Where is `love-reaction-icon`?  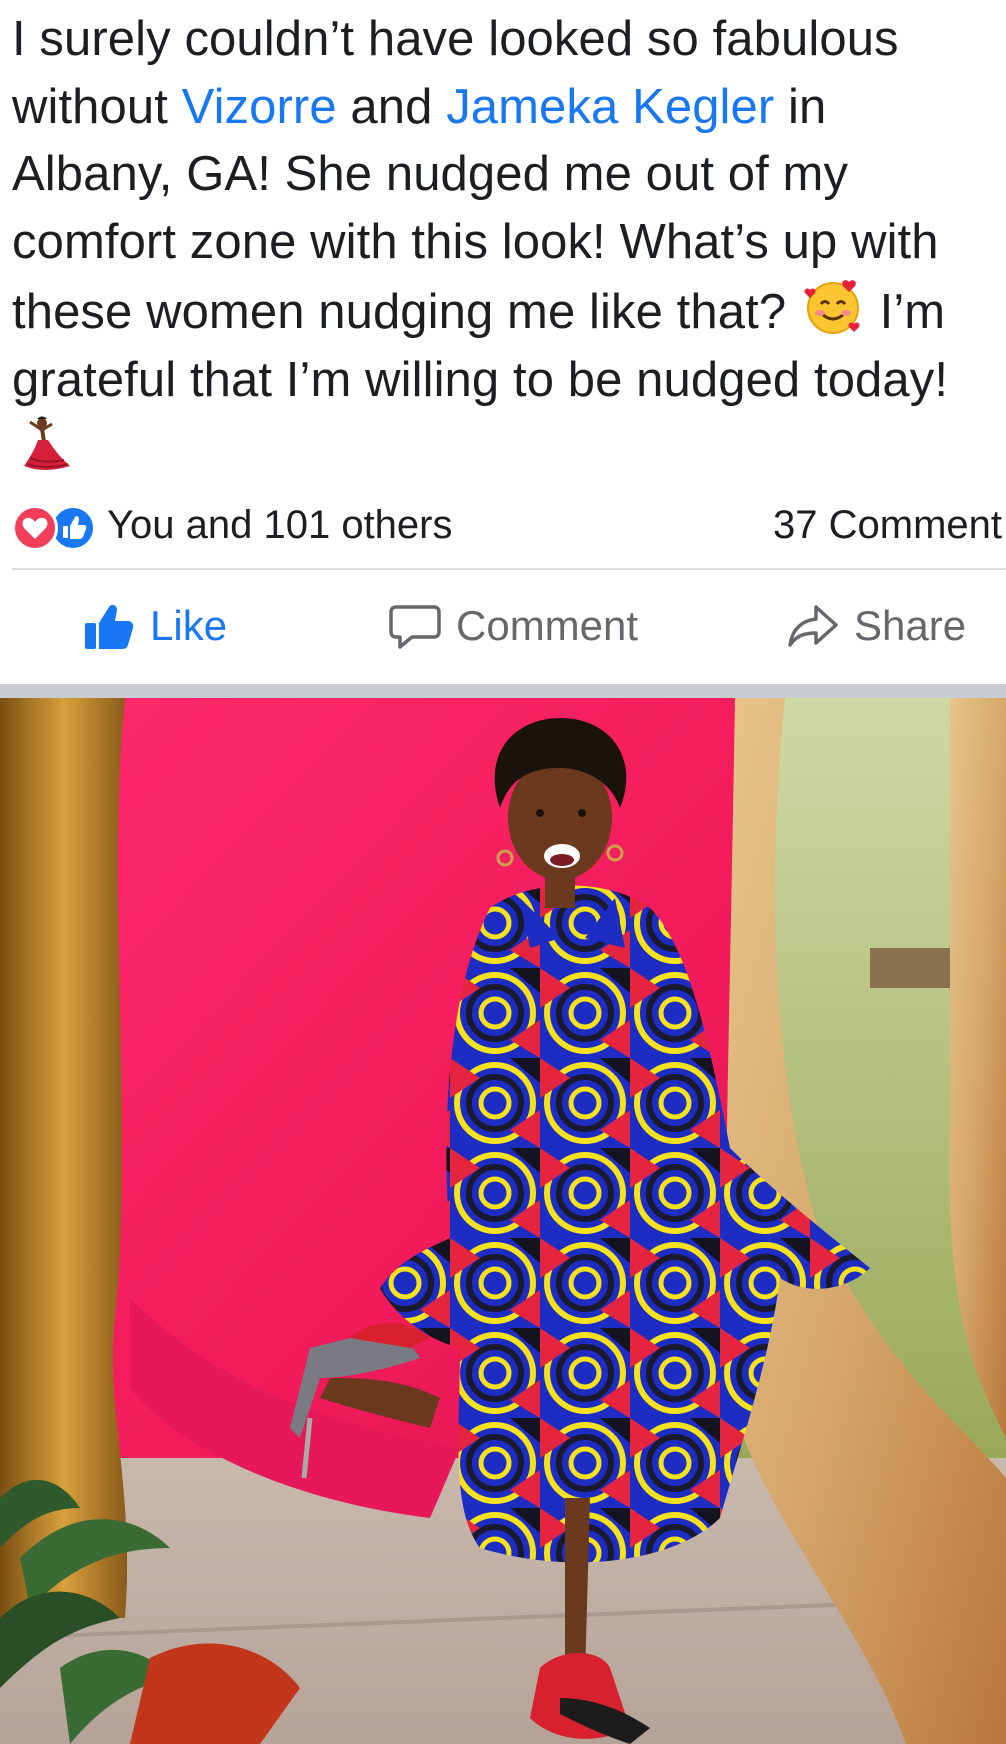
love-reaction-icon is located at coordinates (35, 528).